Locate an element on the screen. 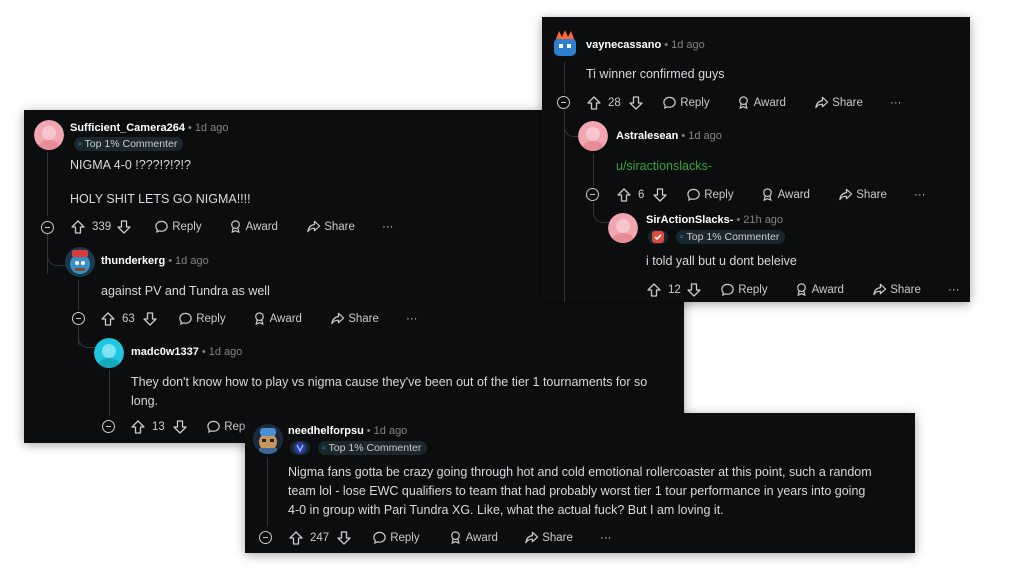 This screenshot has height=576, width=1024. username: needhelforpsu is located at coordinates (326, 431).